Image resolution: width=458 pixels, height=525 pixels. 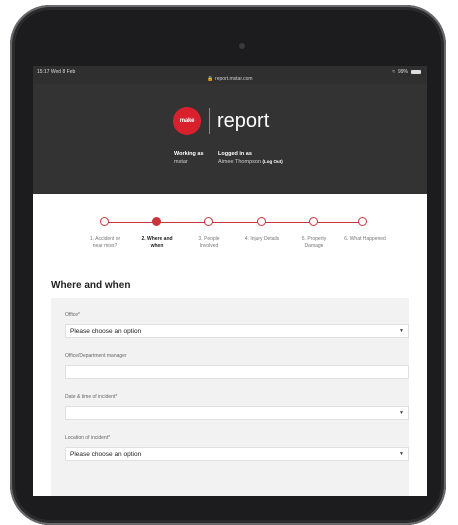 I want to click on step-label-3: 3. People Involved, so click(x=209, y=243).